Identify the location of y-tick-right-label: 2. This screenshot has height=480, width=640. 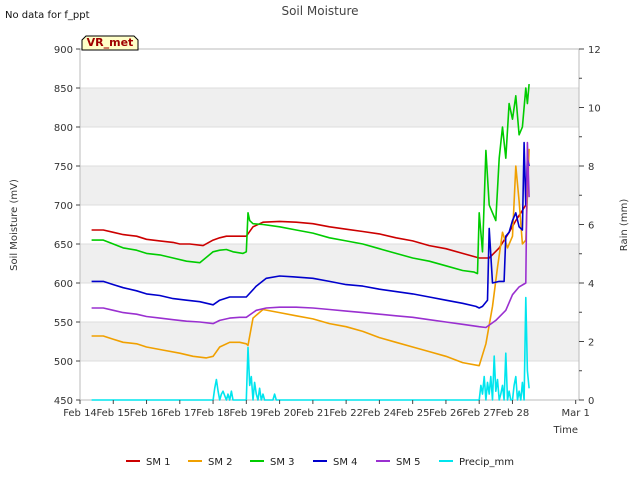
(591, 343).